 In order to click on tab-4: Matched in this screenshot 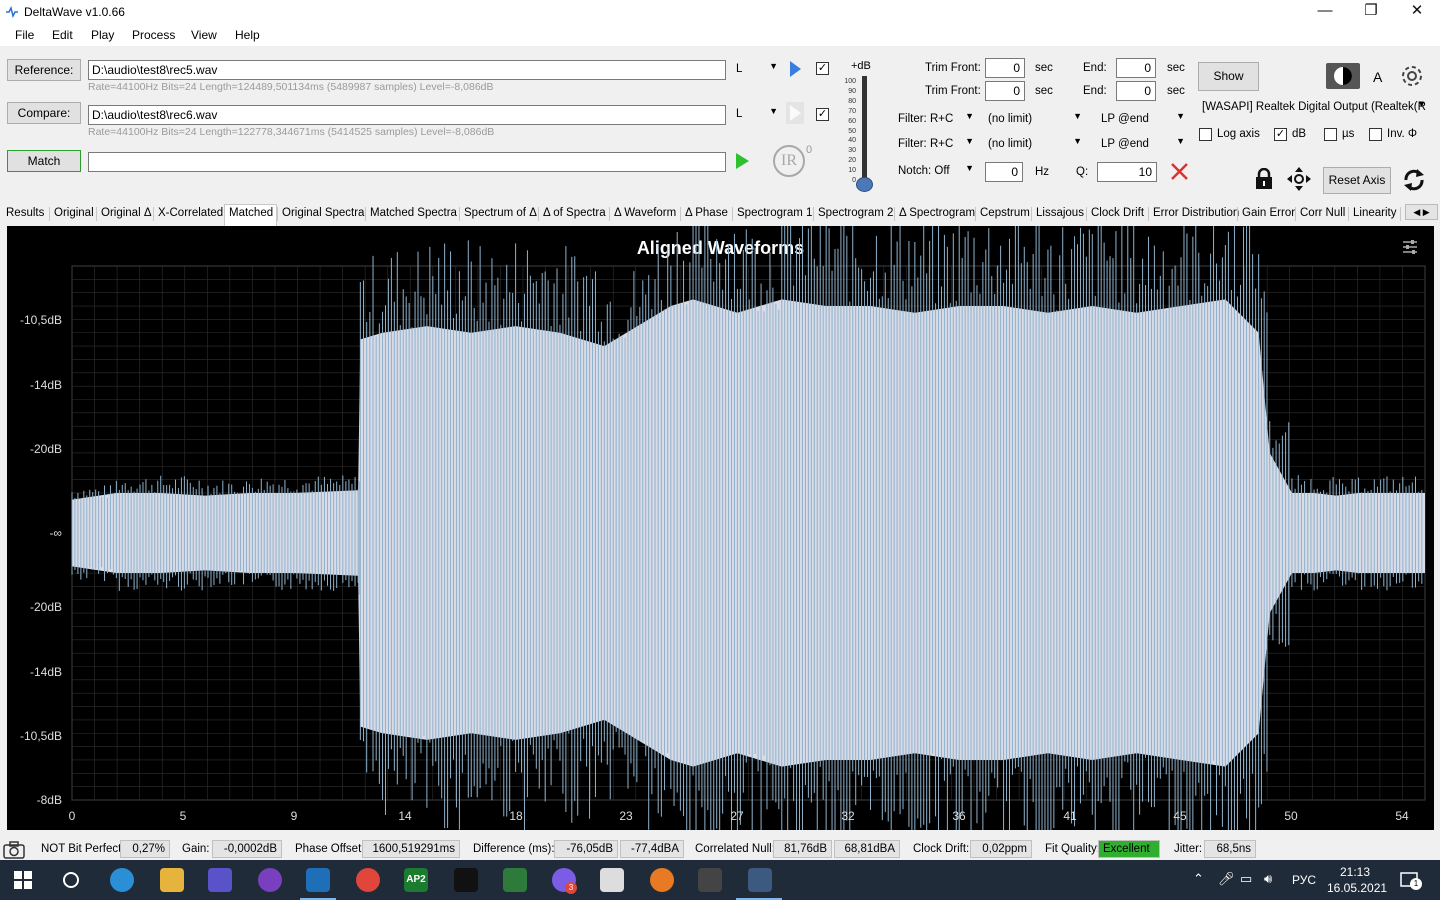, I will do `click(251, 213)`.